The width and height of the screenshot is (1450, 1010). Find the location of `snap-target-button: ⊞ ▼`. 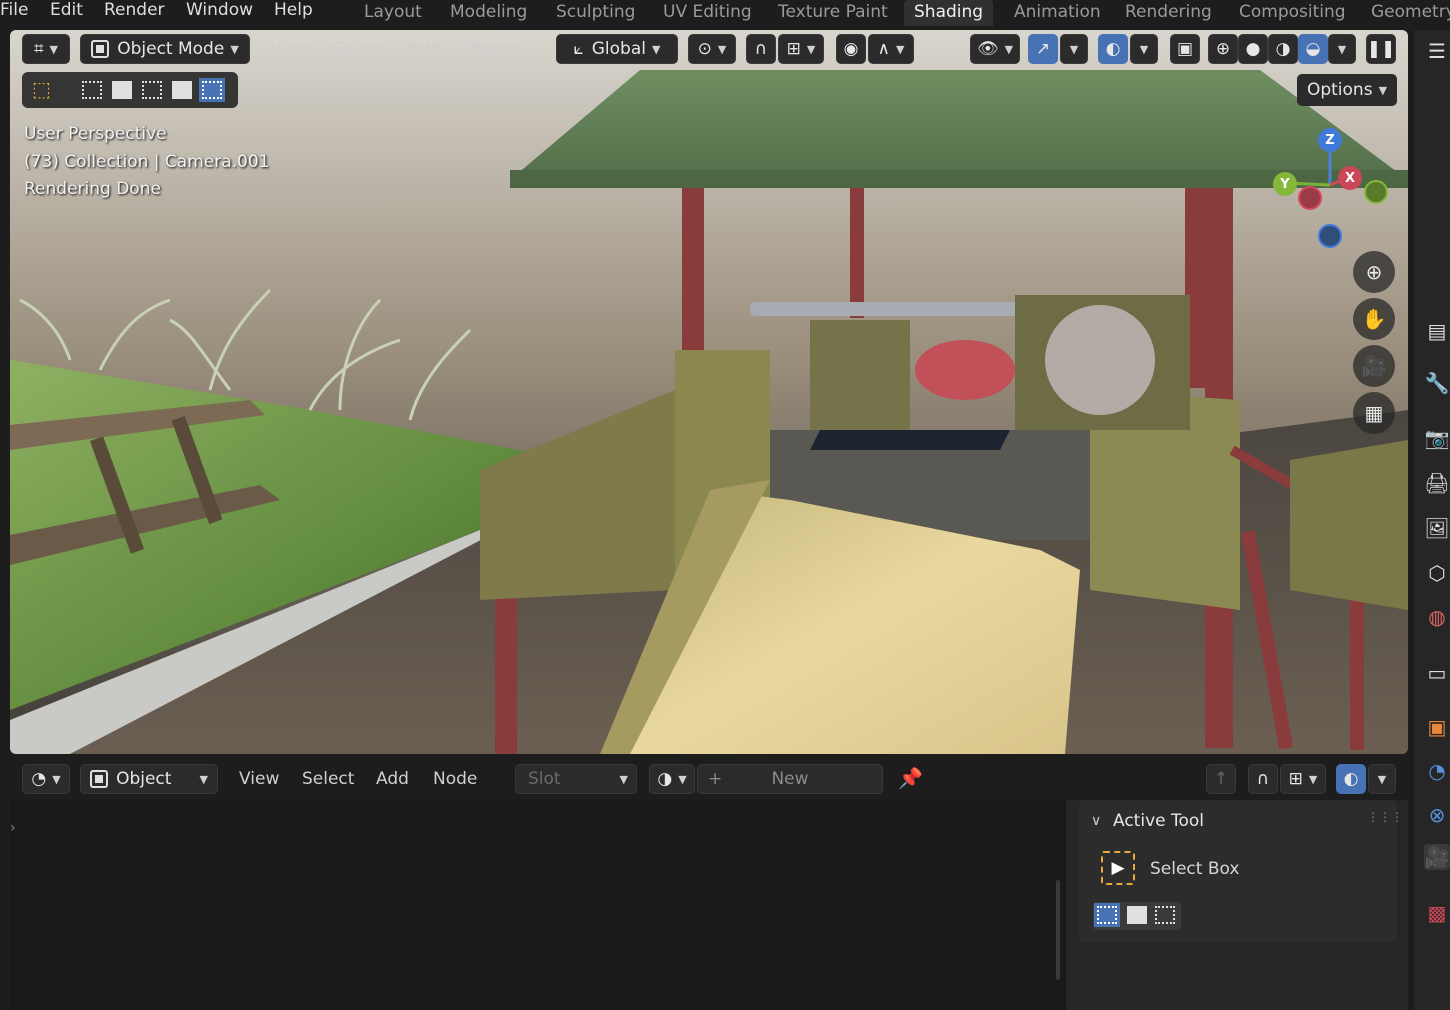

snap-target-button: ⊞ ▼ is located at coordinates (801, 49).